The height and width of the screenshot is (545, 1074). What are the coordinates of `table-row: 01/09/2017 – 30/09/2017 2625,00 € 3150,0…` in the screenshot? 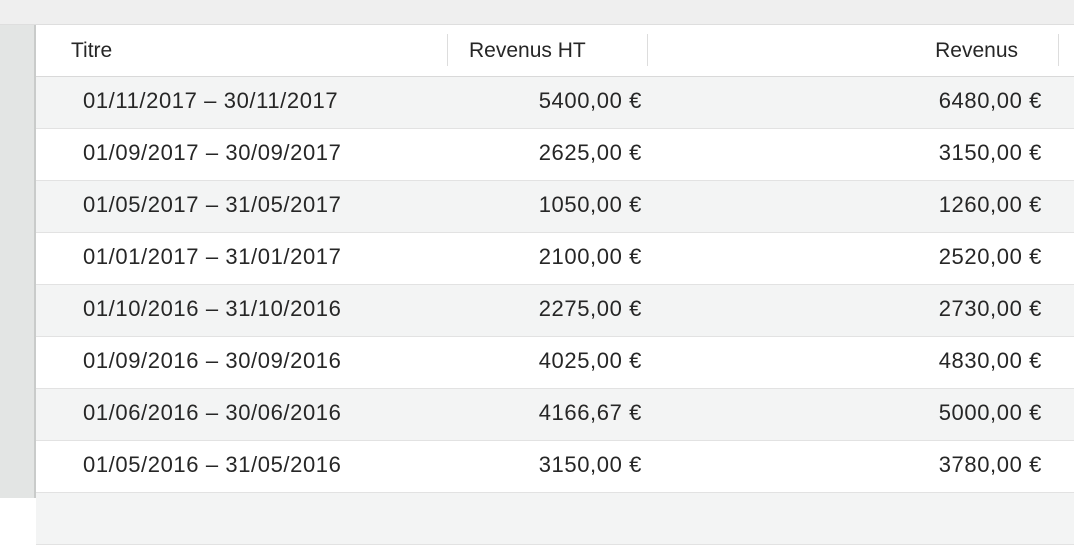 It's located at (555, 155).